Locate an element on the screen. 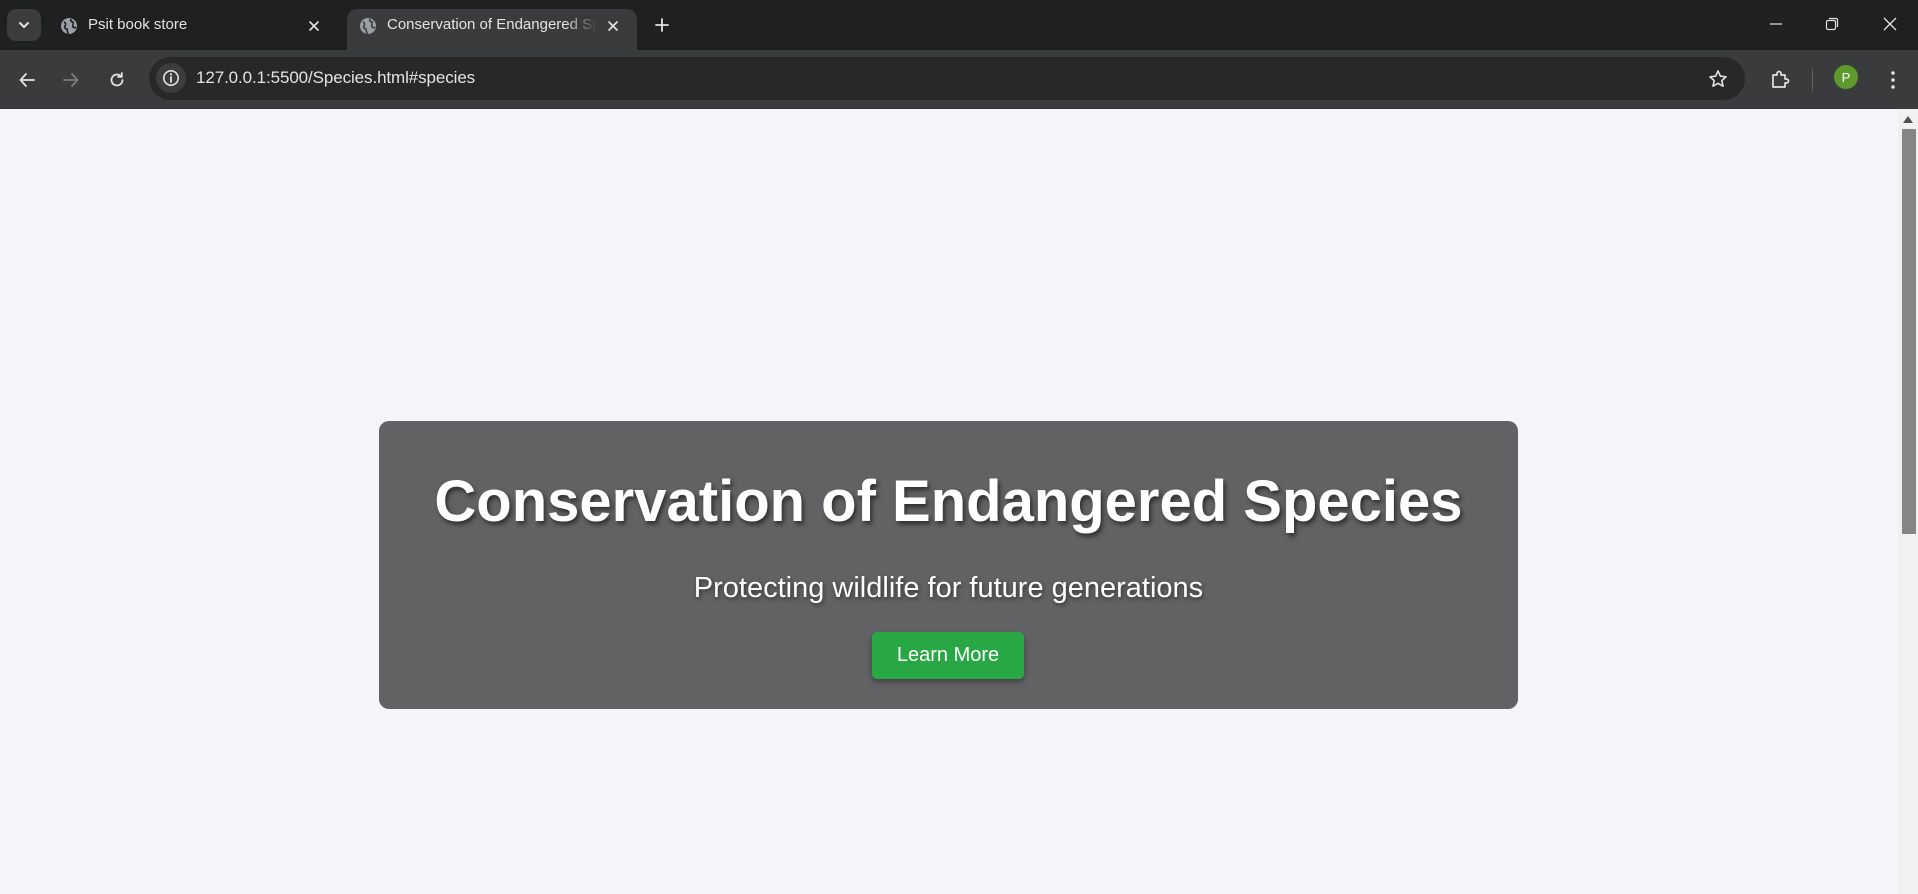 The image size is (1918, 894). tab-title: Psit book store is located at coordinates (138, 24).